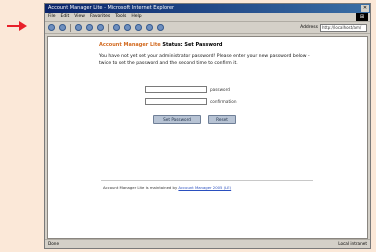  Describe the element at coordinates (220, 89) in the screenshot. I see `password-label: password` at that location.